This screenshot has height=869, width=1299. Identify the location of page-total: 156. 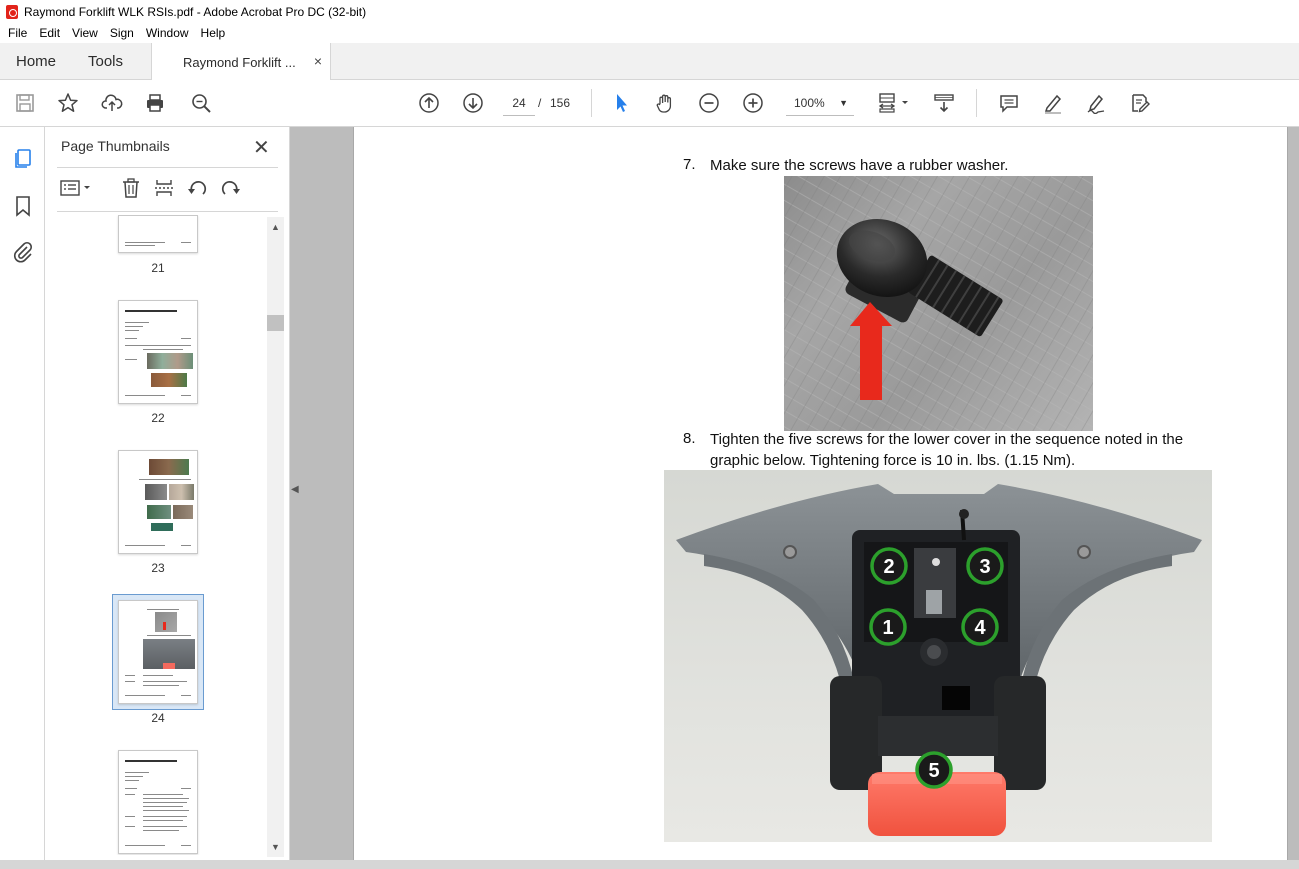
(560, 103).